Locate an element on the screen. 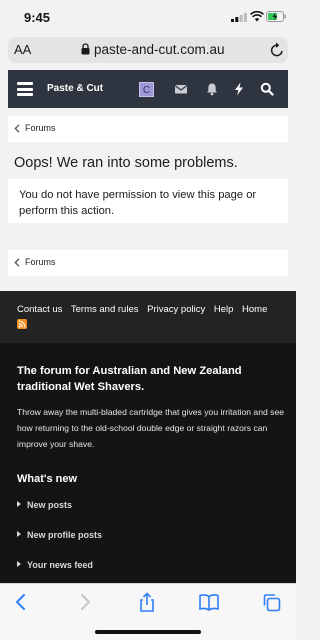 This screenshot has height=640, width=320. footer-link-contact: Contact us is located at coordinates (39, 309).